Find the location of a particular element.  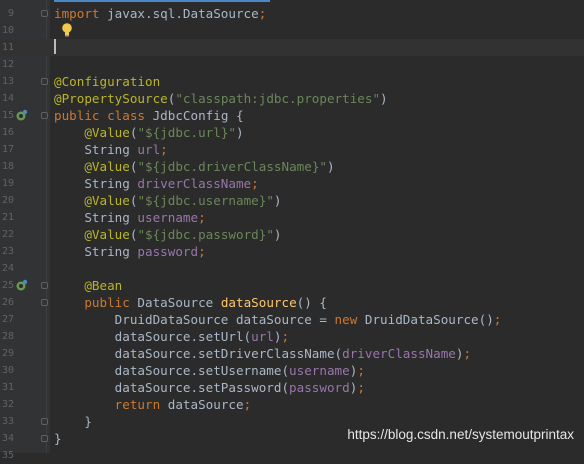

code-line: 17 String url; is located at coordinates (292, 149).